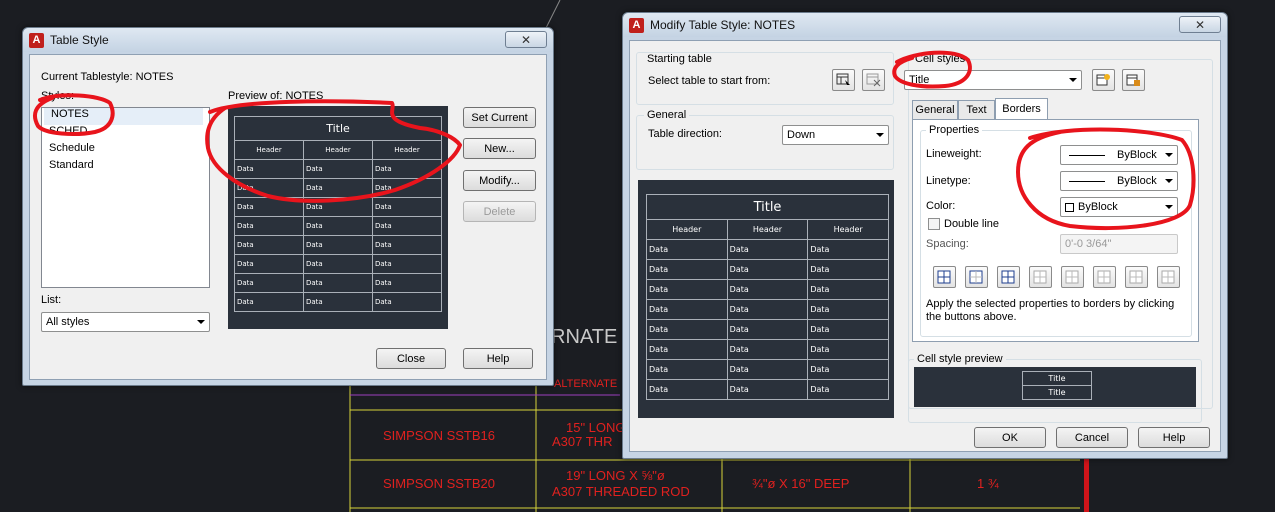  Describe the element at coordinates (584, 337) in the screenshot. I see `alternate-heading: RNATE` at that location.